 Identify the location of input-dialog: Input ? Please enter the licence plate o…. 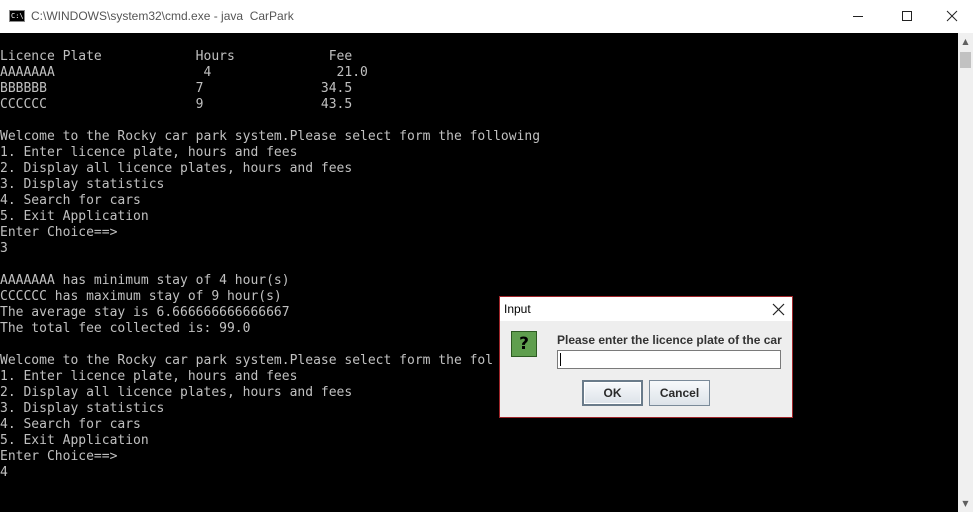
(646, 357).